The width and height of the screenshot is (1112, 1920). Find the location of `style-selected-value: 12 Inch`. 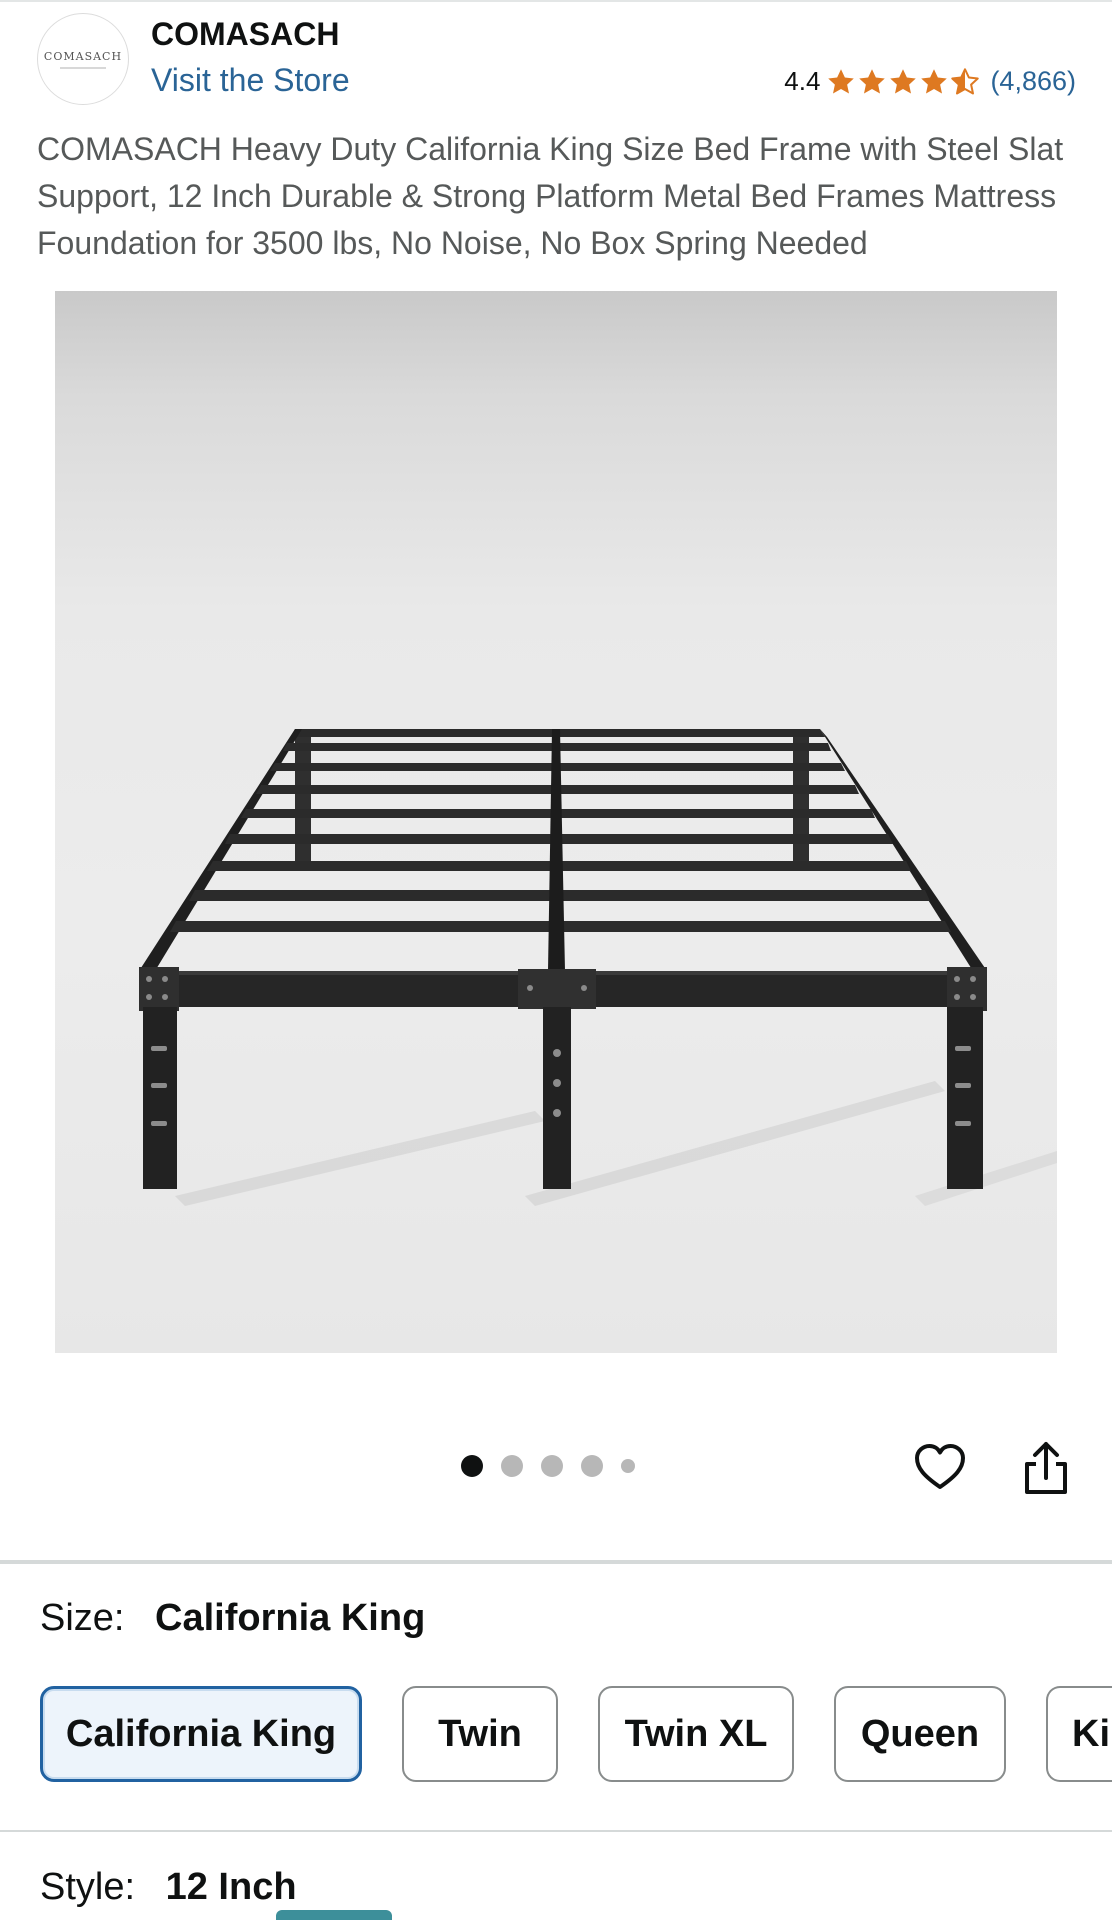

style-selected-value: 12 Inch is located at coordinates (231, 1887).